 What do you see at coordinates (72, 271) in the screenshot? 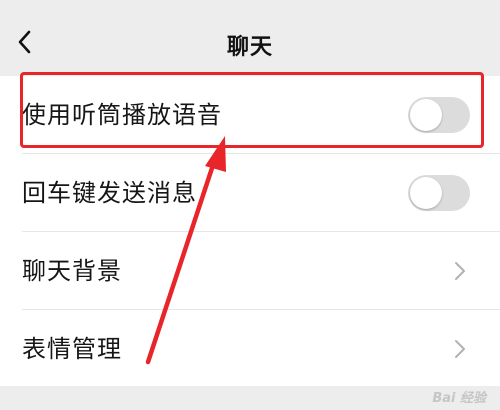
I see `setting-label: 聊天背景` at bounding box center [72, 271].